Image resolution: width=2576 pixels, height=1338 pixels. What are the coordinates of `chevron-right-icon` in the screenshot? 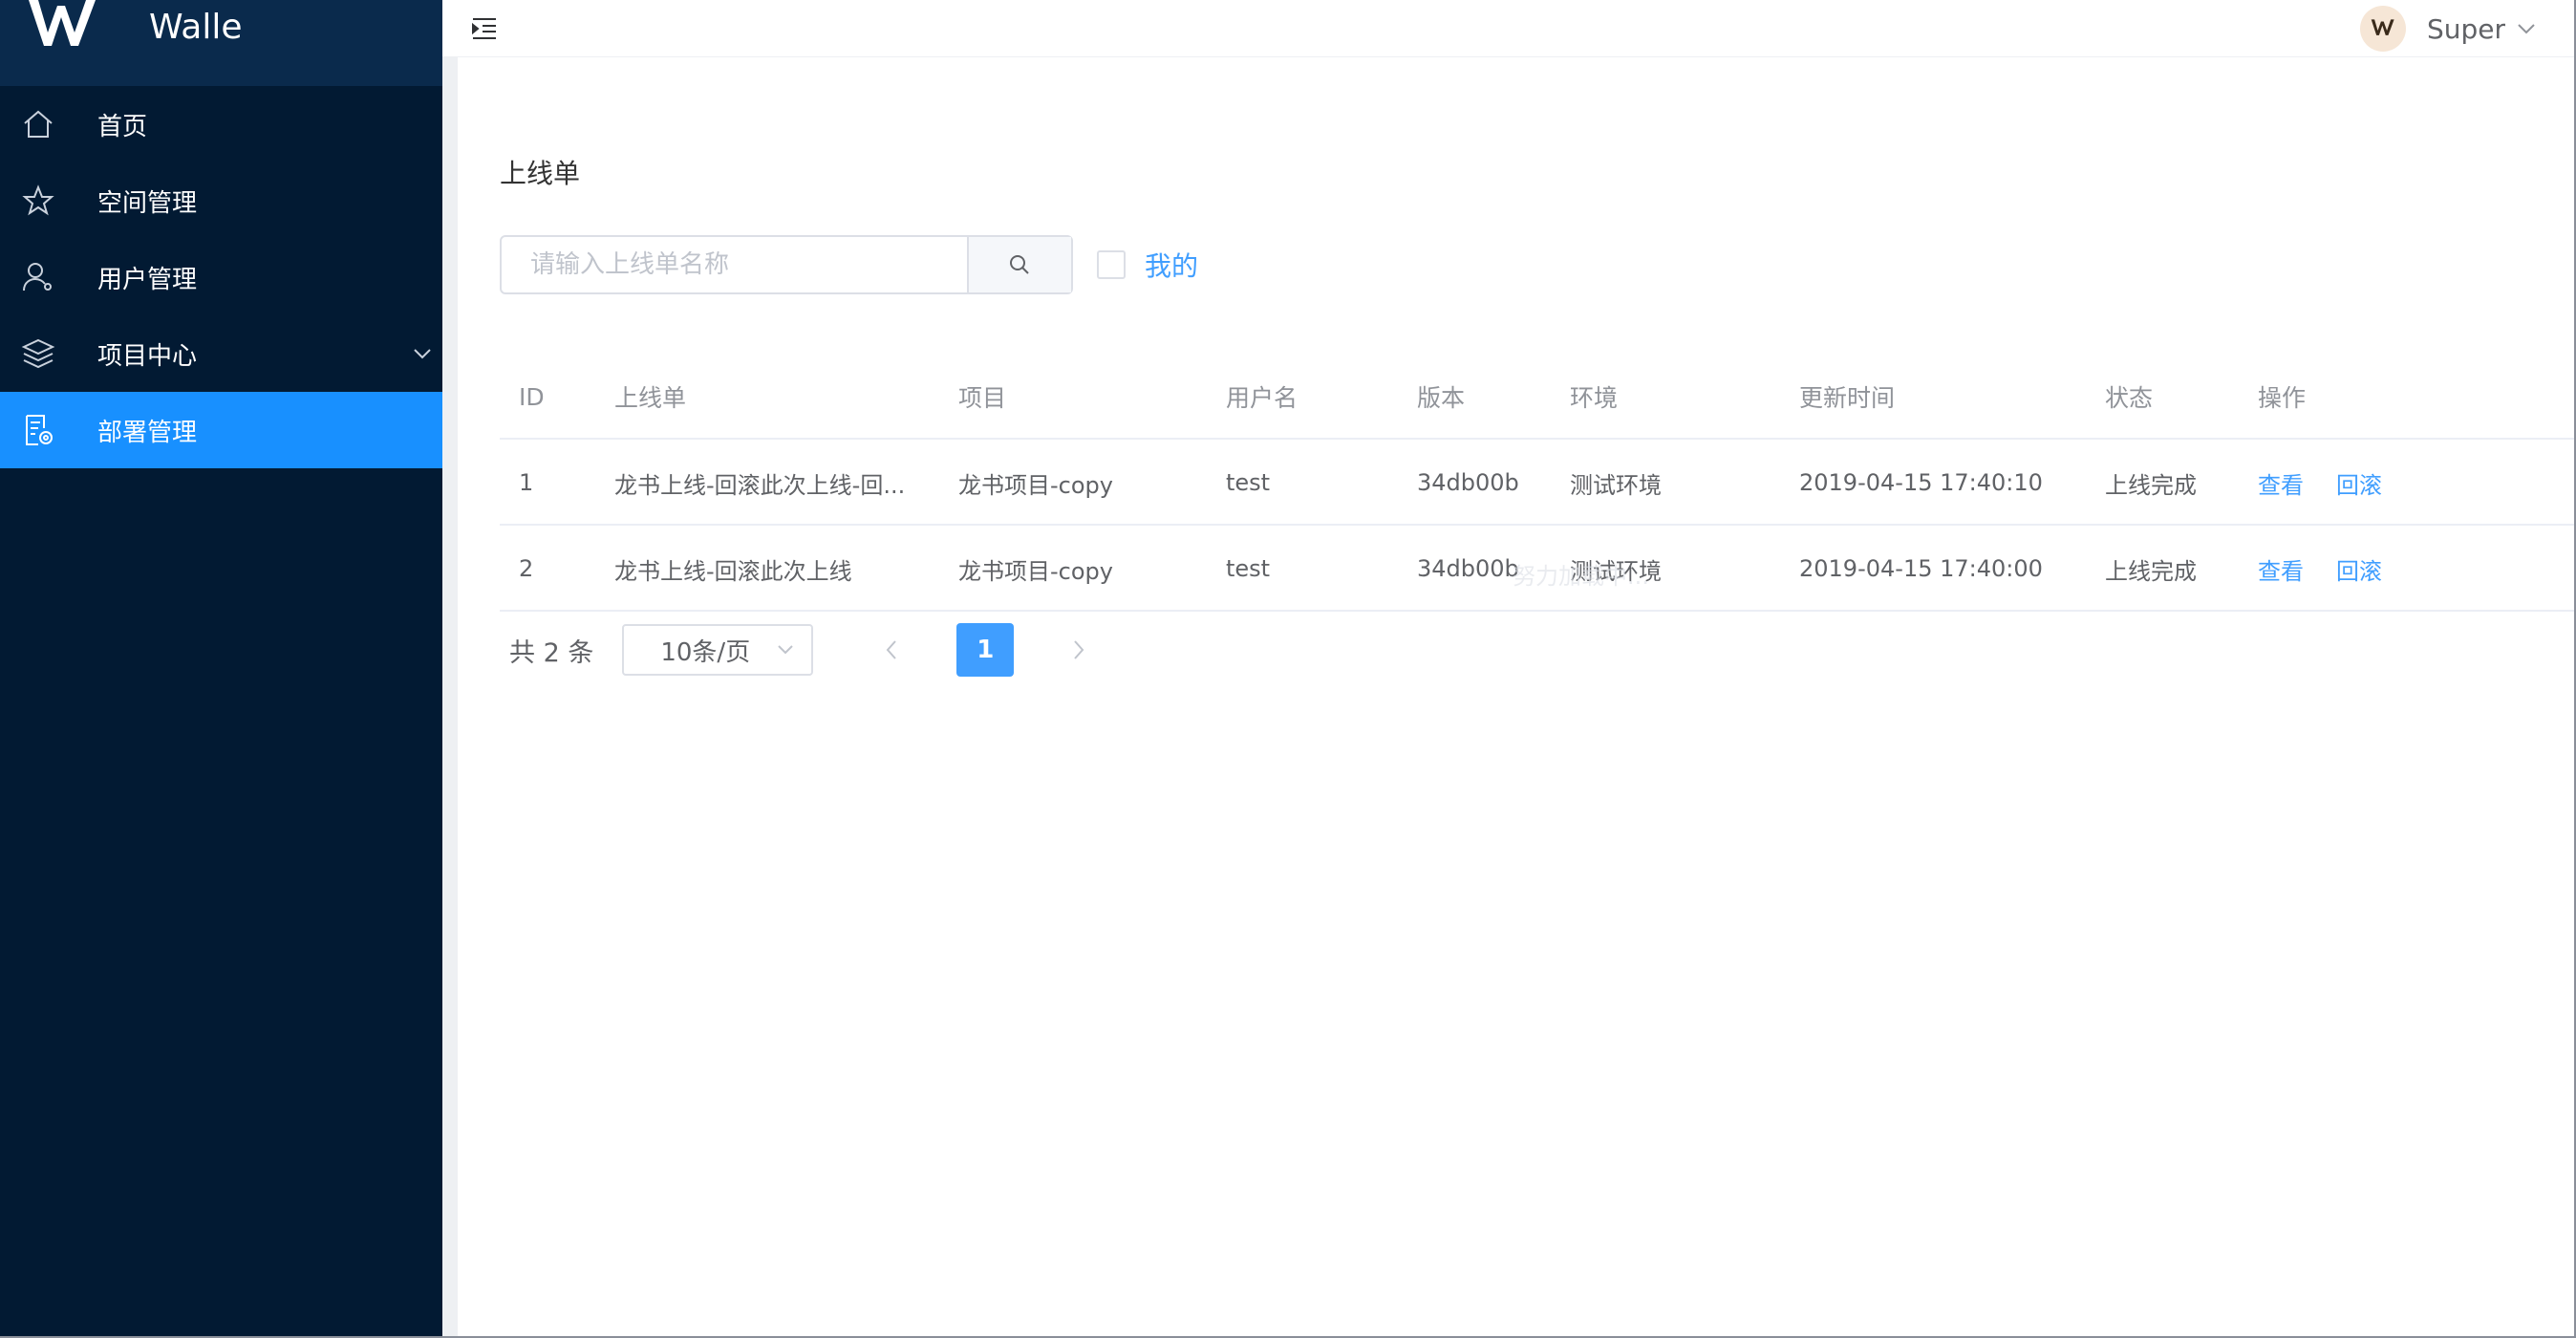 It's located at (1079, 649).